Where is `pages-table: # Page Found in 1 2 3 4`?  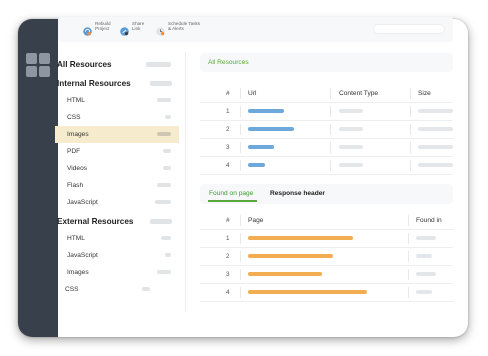 pages-table: # Page Found in 1 2 3 4 is located at coordinates (326, 257).